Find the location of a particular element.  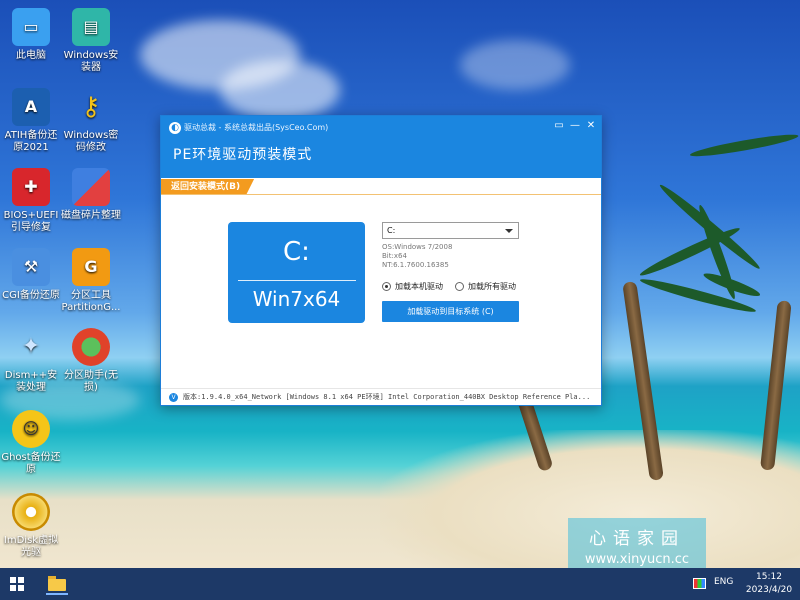

info-os: OS:Windows 7/2008 is located at coordinates (417, 247).